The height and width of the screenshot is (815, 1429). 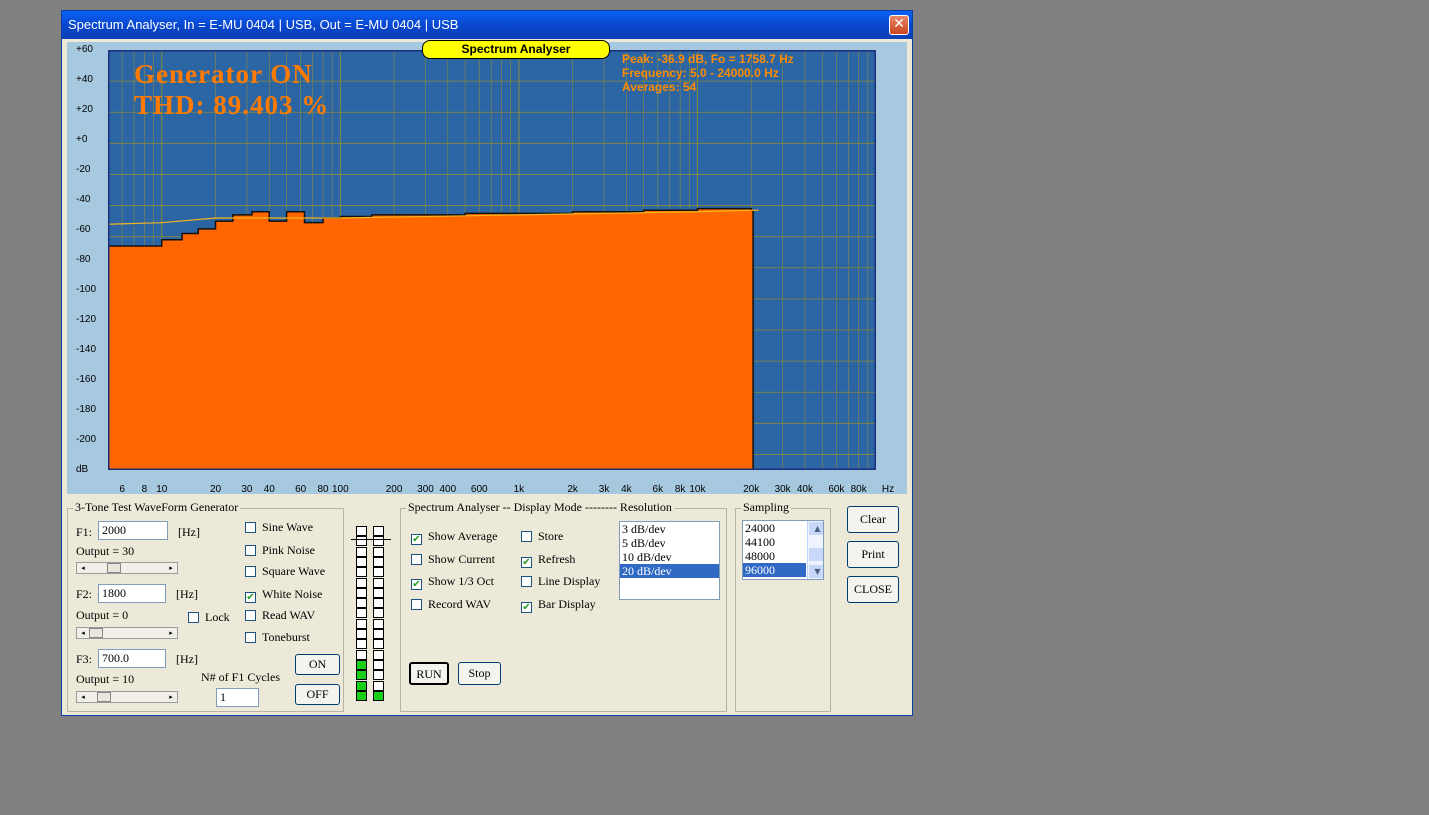 I want to click on lock-checkbox: Lock, so click(x=209, y=617).